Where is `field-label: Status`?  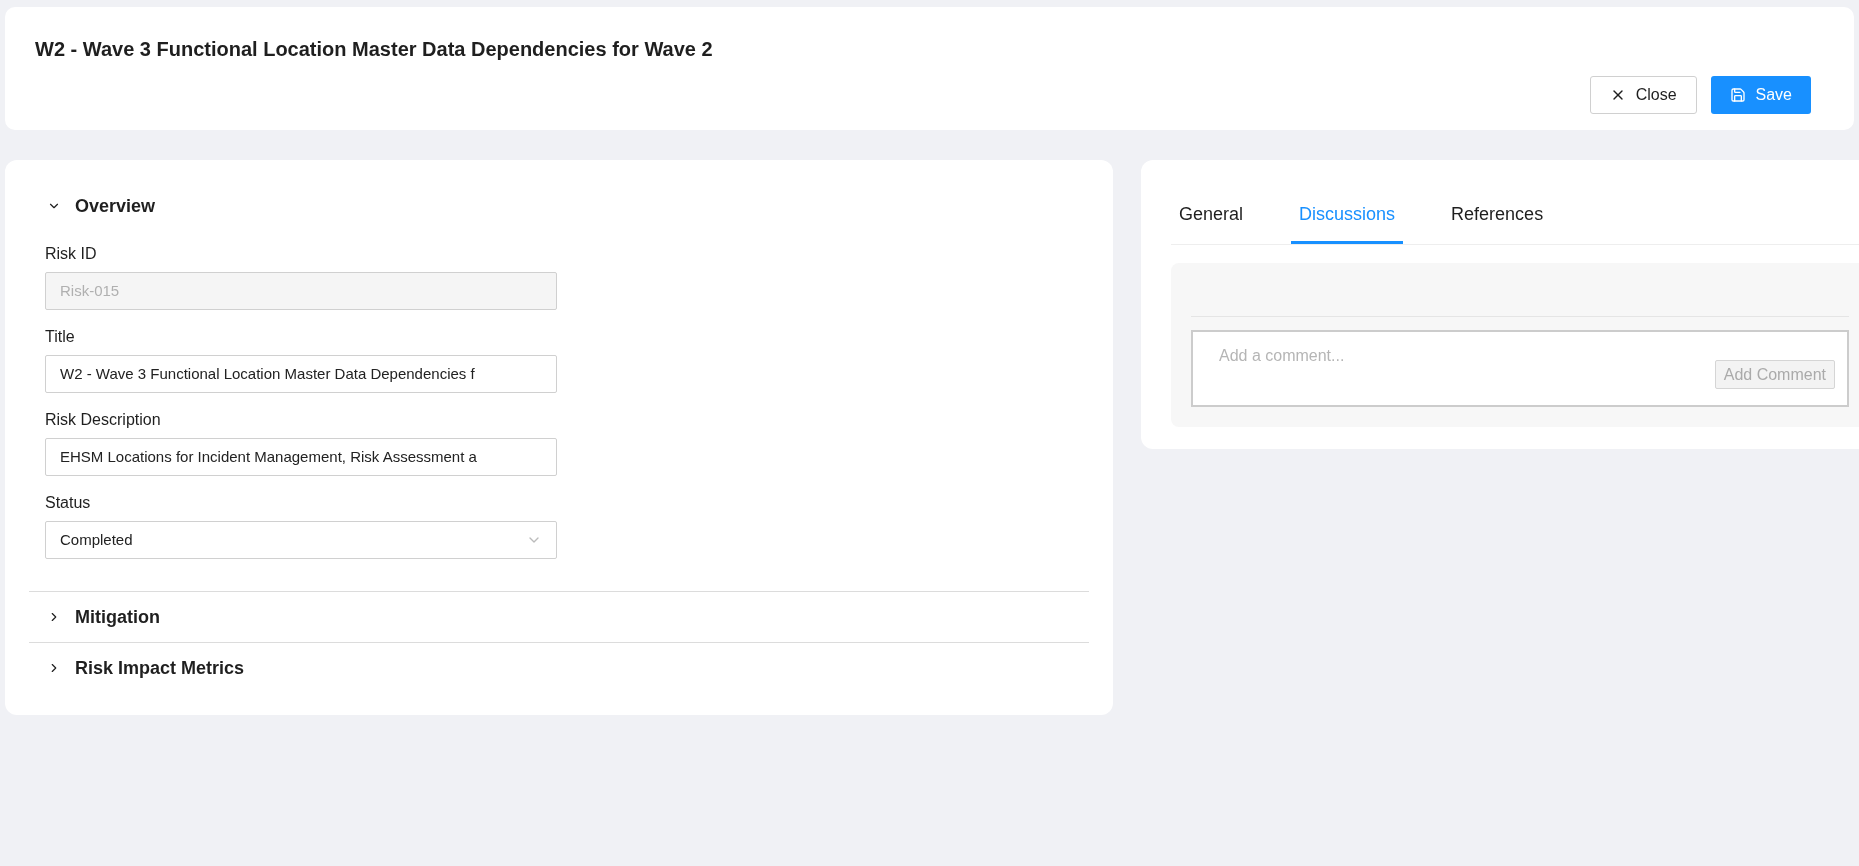 field-label: Status is located at coordinates (68, 503).